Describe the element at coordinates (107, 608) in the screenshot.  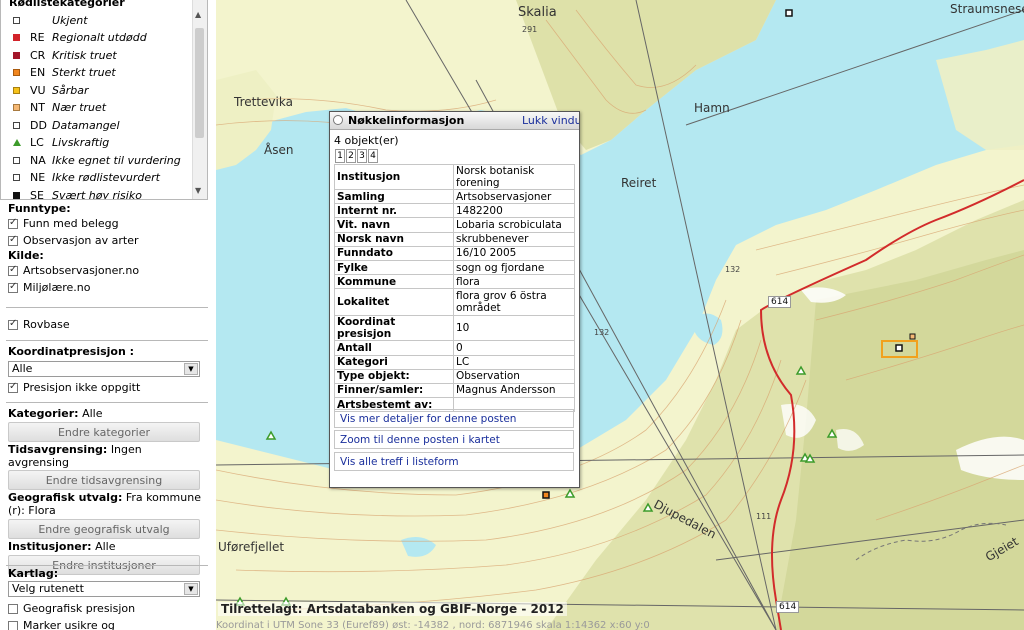
I see `geografisk-presisjon-option: Geografisk presisjon` at that location.